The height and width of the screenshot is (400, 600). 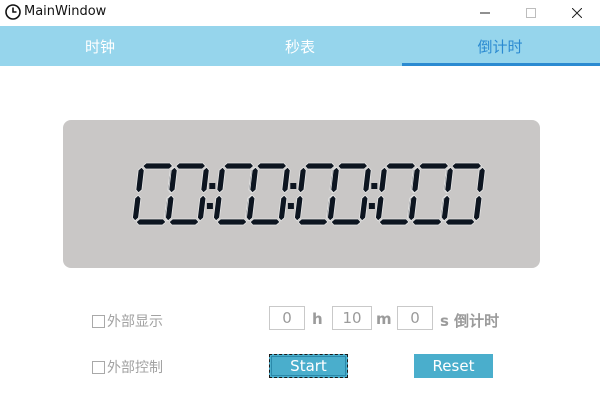 I want to click on lcd-digits, so click(x=309, y=194).